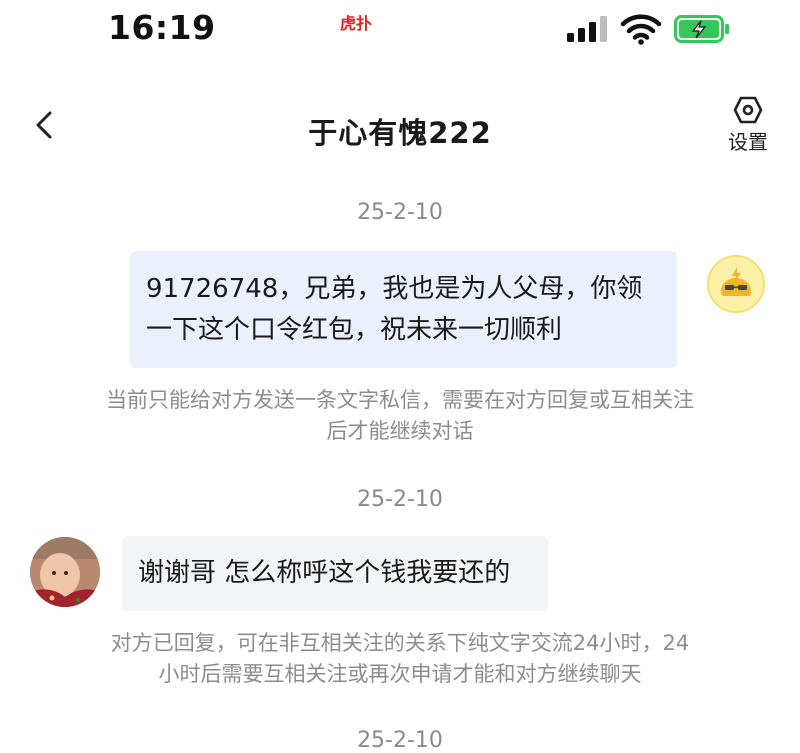  I want to click on message-bubble-outgoing: 91726748，兄弟，我也是为人父母，你领 一下这个口令红包，祝未来一切顺利, so click(403, 309).